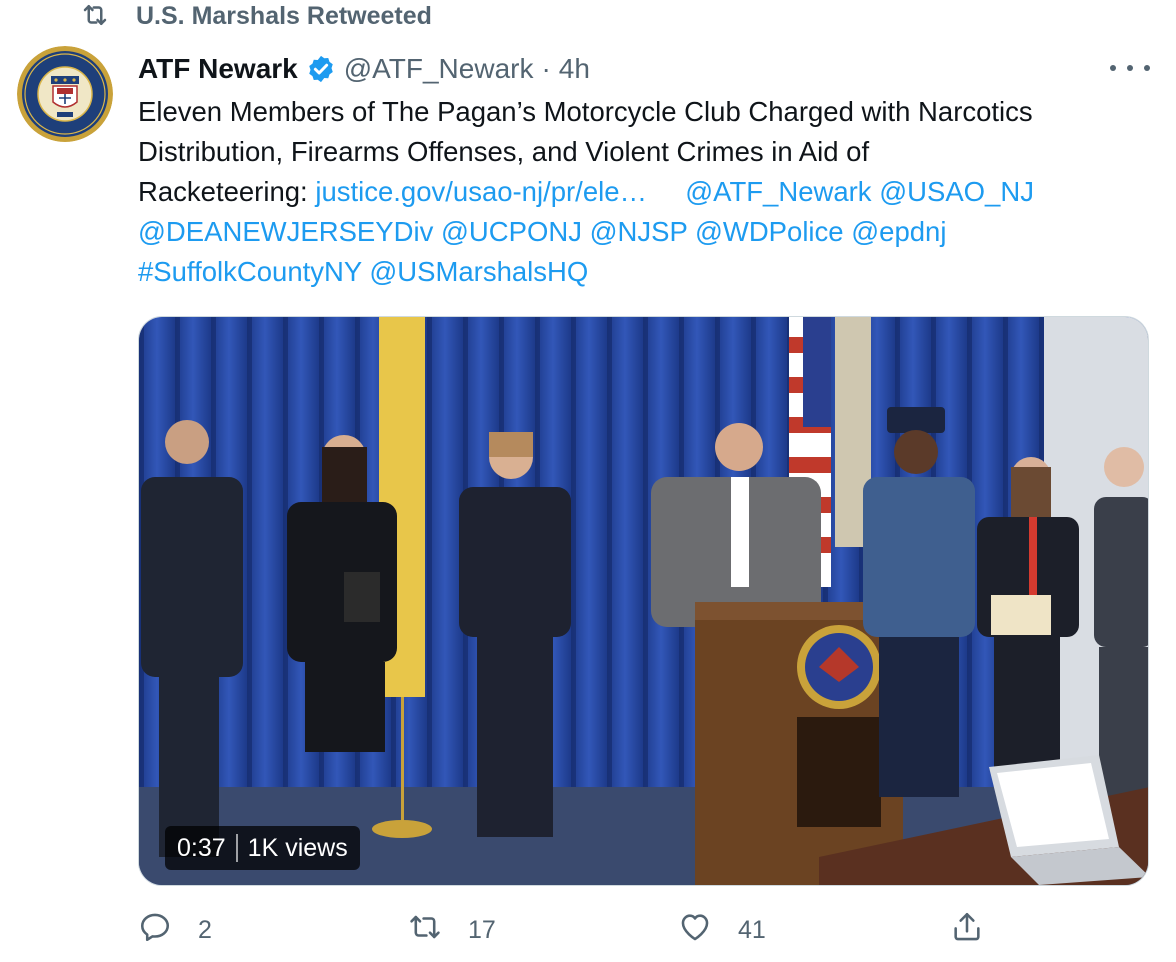  Describe the element at coordinates (752, 929) in the screenshot. I see `like-count: 41` at that location.